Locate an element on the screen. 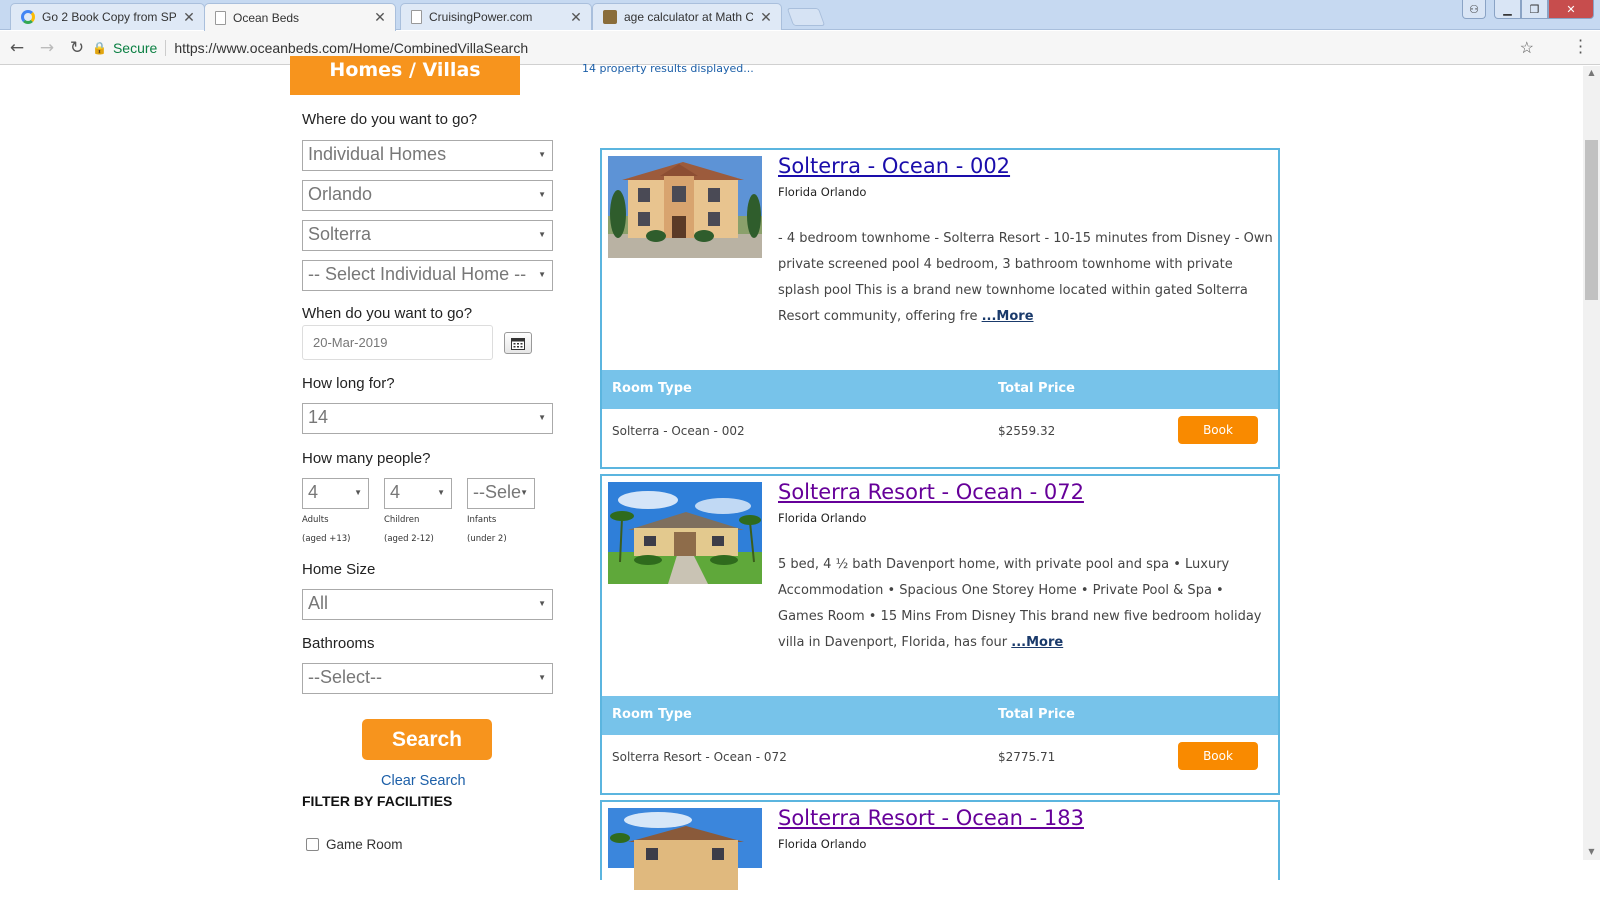 Image resolution: width=1600 pixels, height=910 pixels. townhouse-photo-icon is located at coordinates (685, 207).